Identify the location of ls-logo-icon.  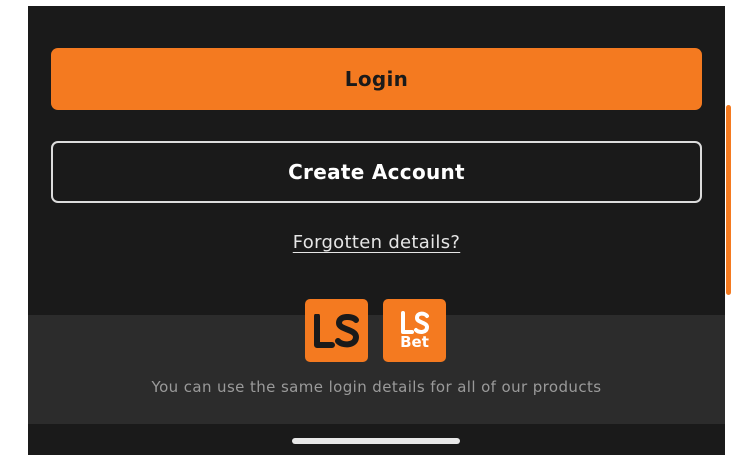
(336, 330).